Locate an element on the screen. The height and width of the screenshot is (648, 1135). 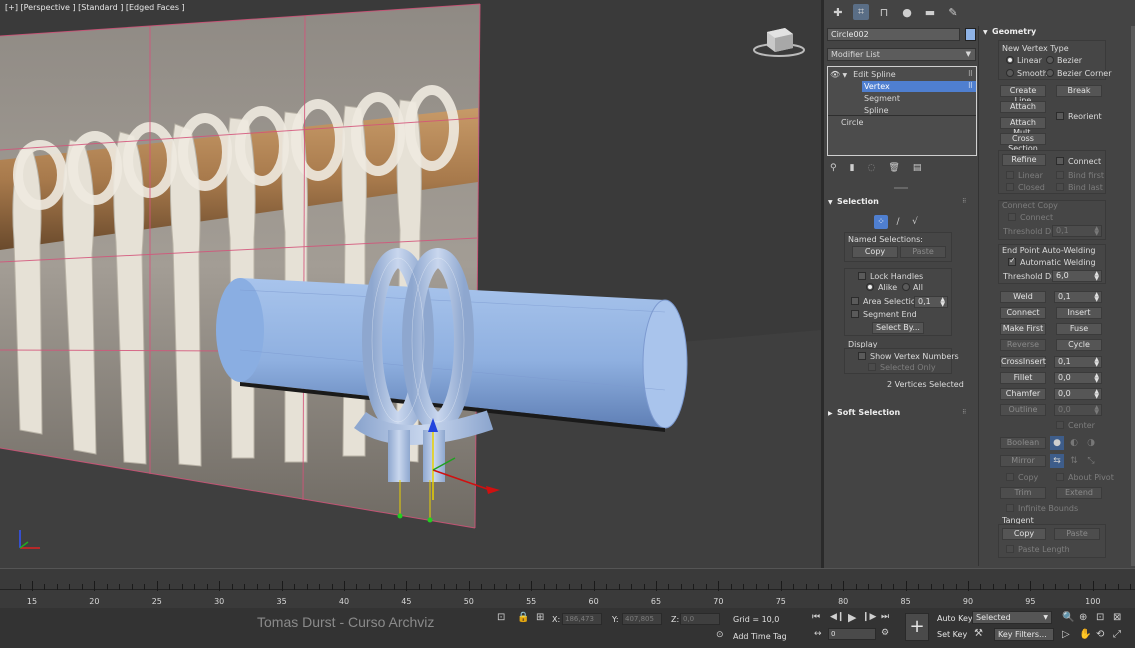
infinite-bounds-checkbox is located at coordinates (1010, 508).